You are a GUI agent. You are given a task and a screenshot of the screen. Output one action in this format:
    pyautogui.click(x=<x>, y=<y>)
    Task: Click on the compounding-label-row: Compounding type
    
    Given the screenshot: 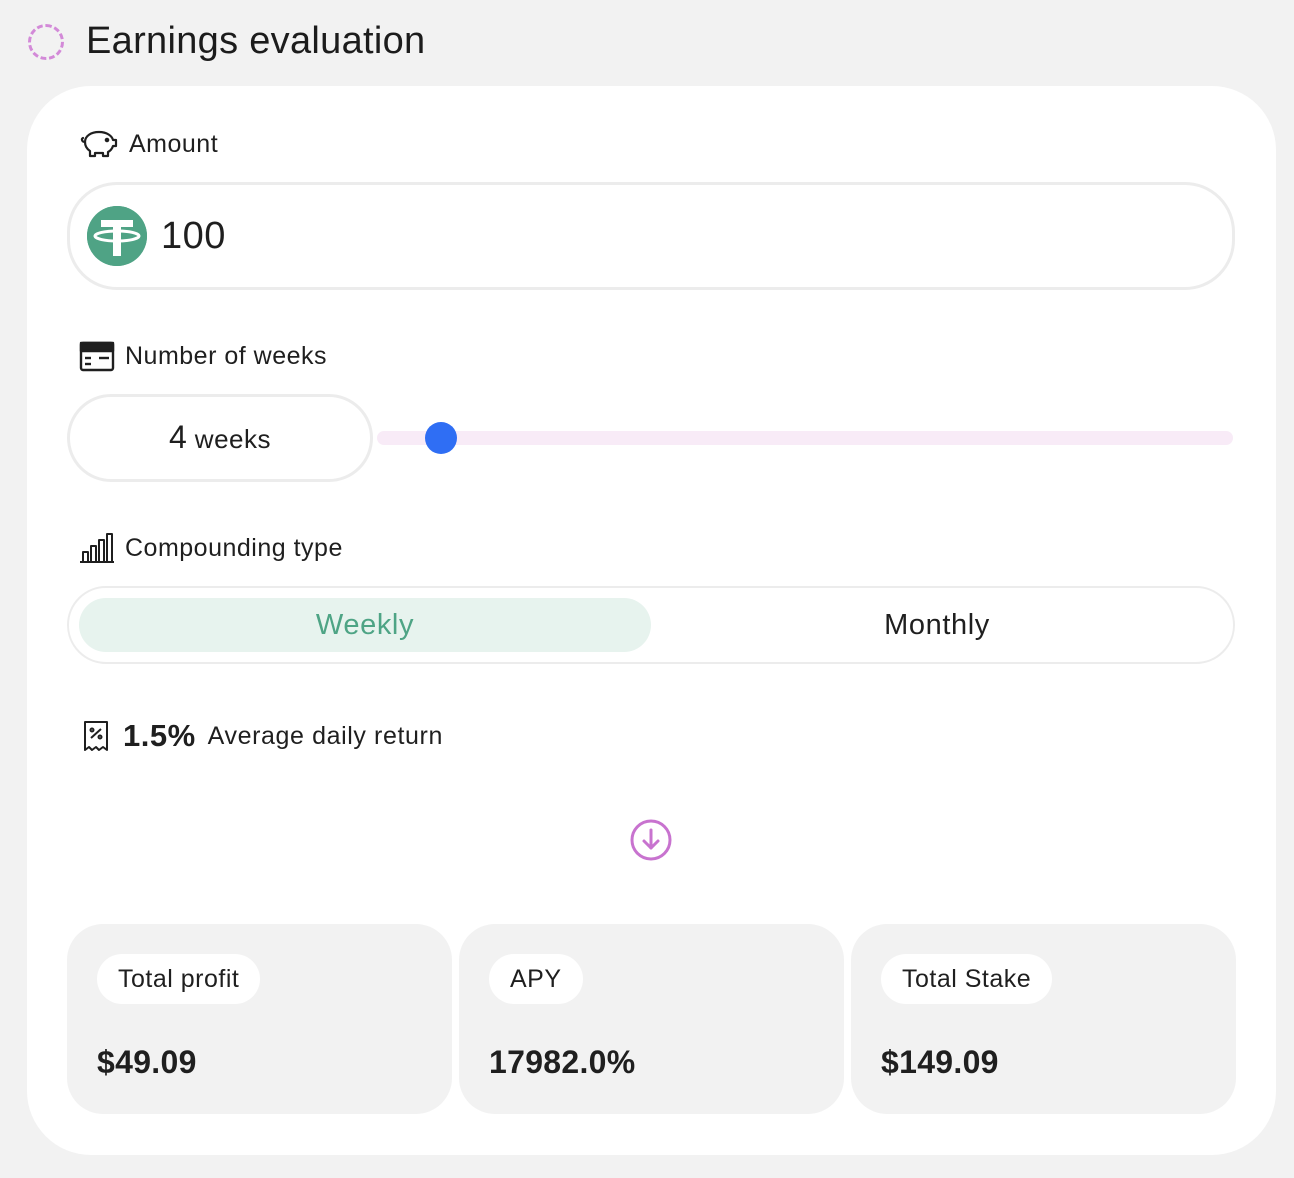 What is the action you would take?
    pyautogui.click(x=211, y=548)
    